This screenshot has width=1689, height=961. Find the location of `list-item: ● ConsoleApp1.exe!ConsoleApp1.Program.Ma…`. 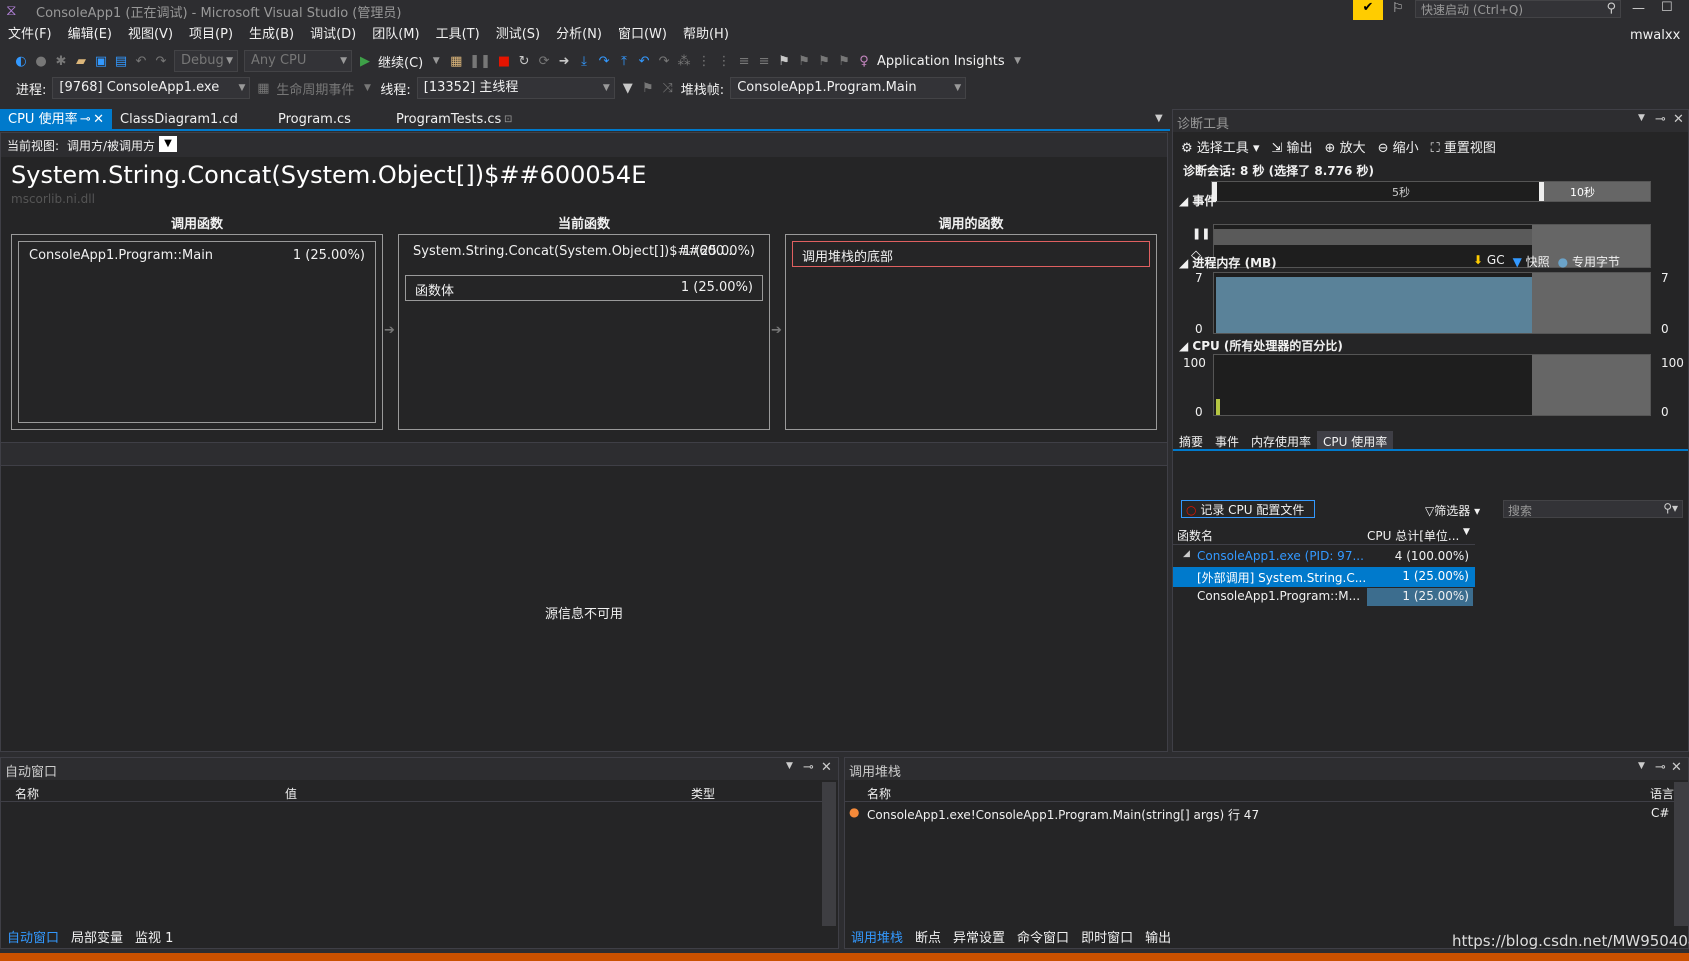

list-item: ● ConsoleApp1.exe!ConsoleApp1.Program.Ma… is located at coordinates (1259, 814).